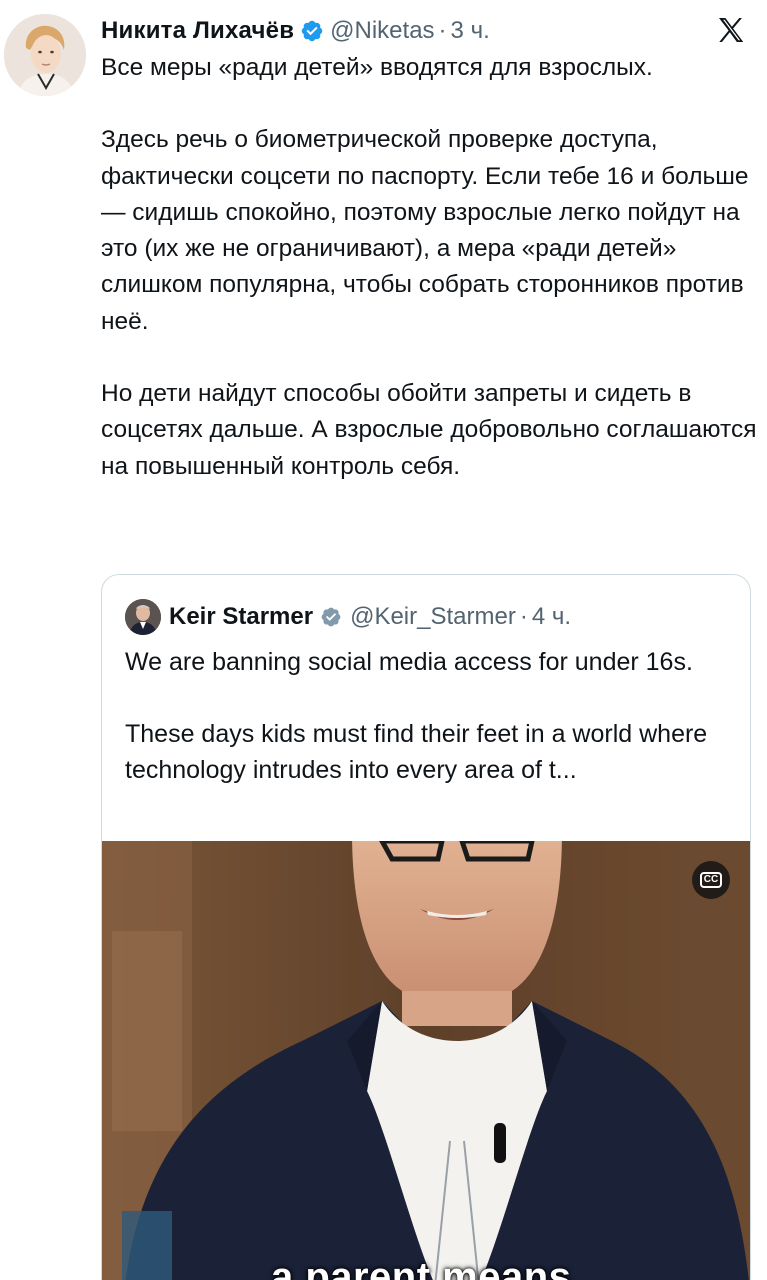  What do you see at coordinates (348, 617) in the screenshot?
I see `quoted-tweet-header: Keir Starmer @Keir_Starmer · 4 ч.` at bounding box center [348, 617].